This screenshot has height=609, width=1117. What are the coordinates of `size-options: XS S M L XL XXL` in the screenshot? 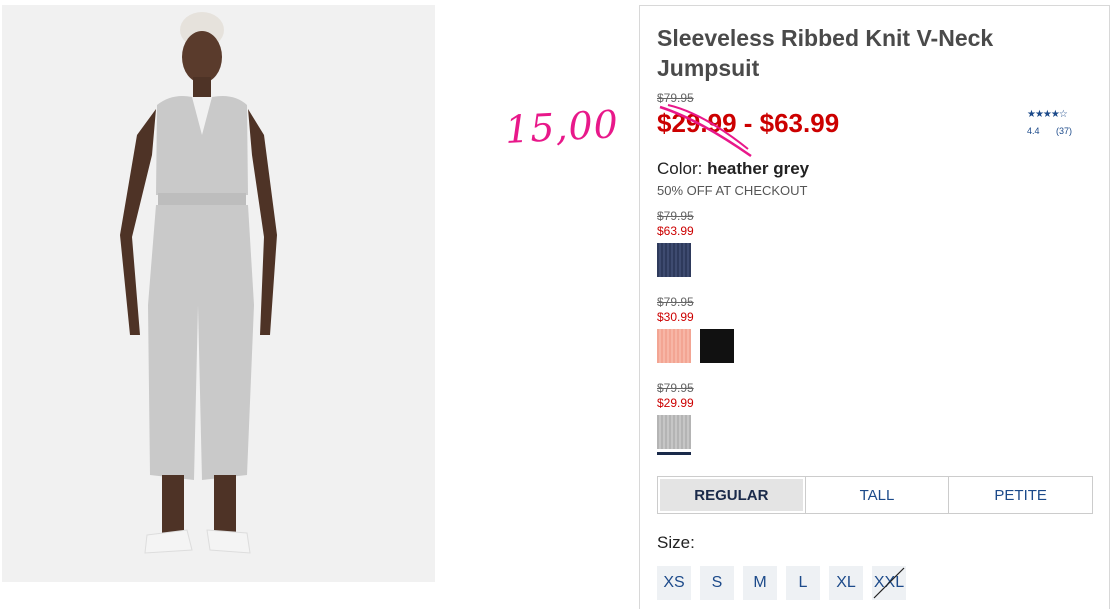 It's located at (781, 583).